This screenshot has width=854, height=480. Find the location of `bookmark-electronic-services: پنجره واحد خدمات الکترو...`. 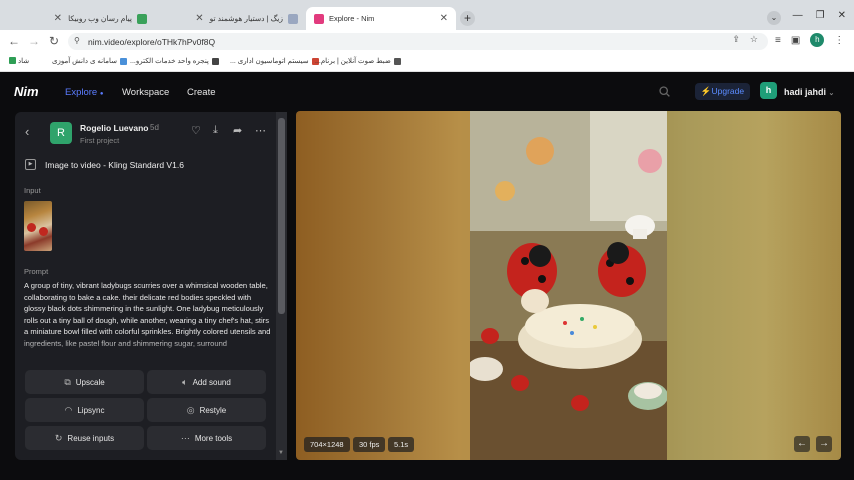

bookmark-electronic-services: پنجره واحد خدمات الکترو... is located at coordinates (174, 61).